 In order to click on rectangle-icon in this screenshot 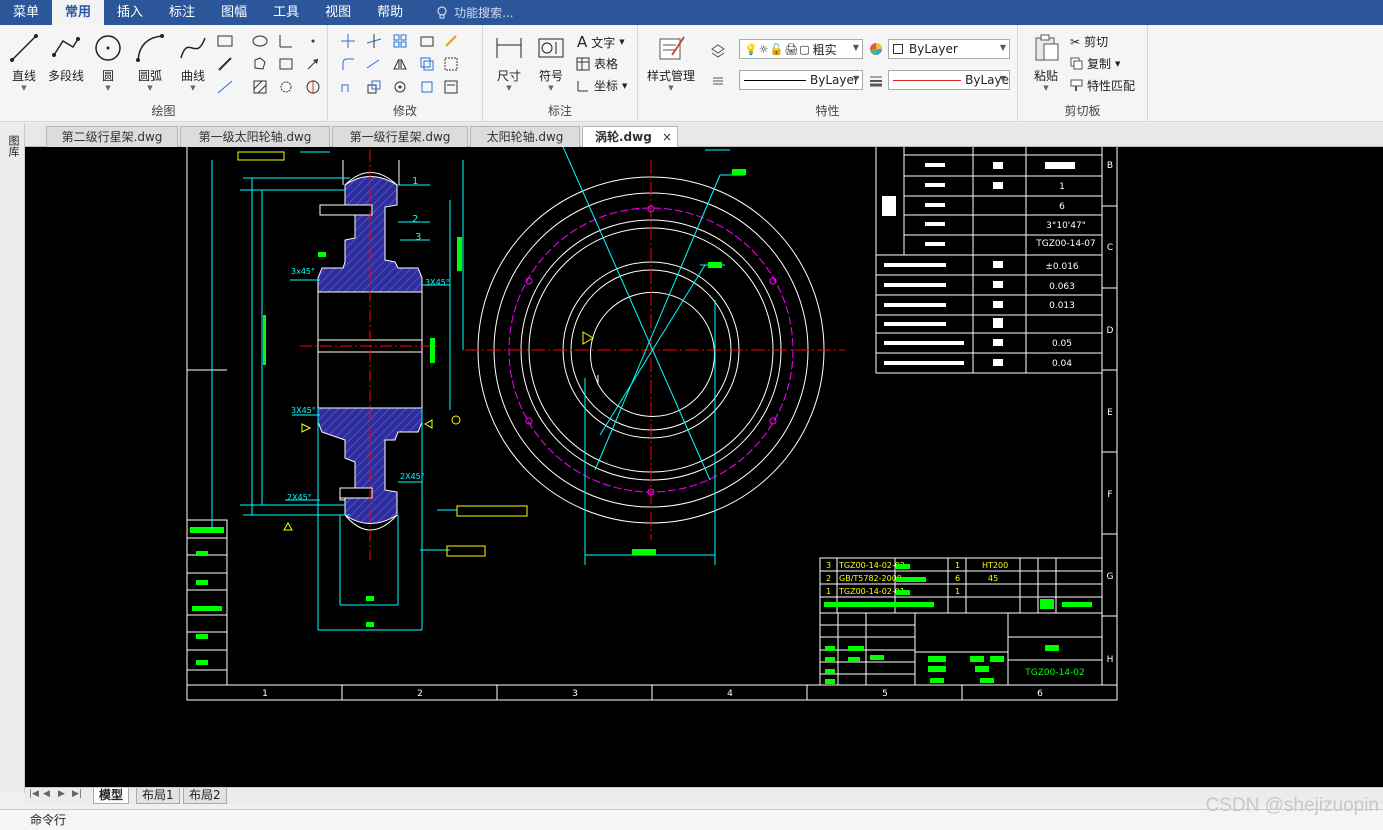, I will do `click(225, 41)`.